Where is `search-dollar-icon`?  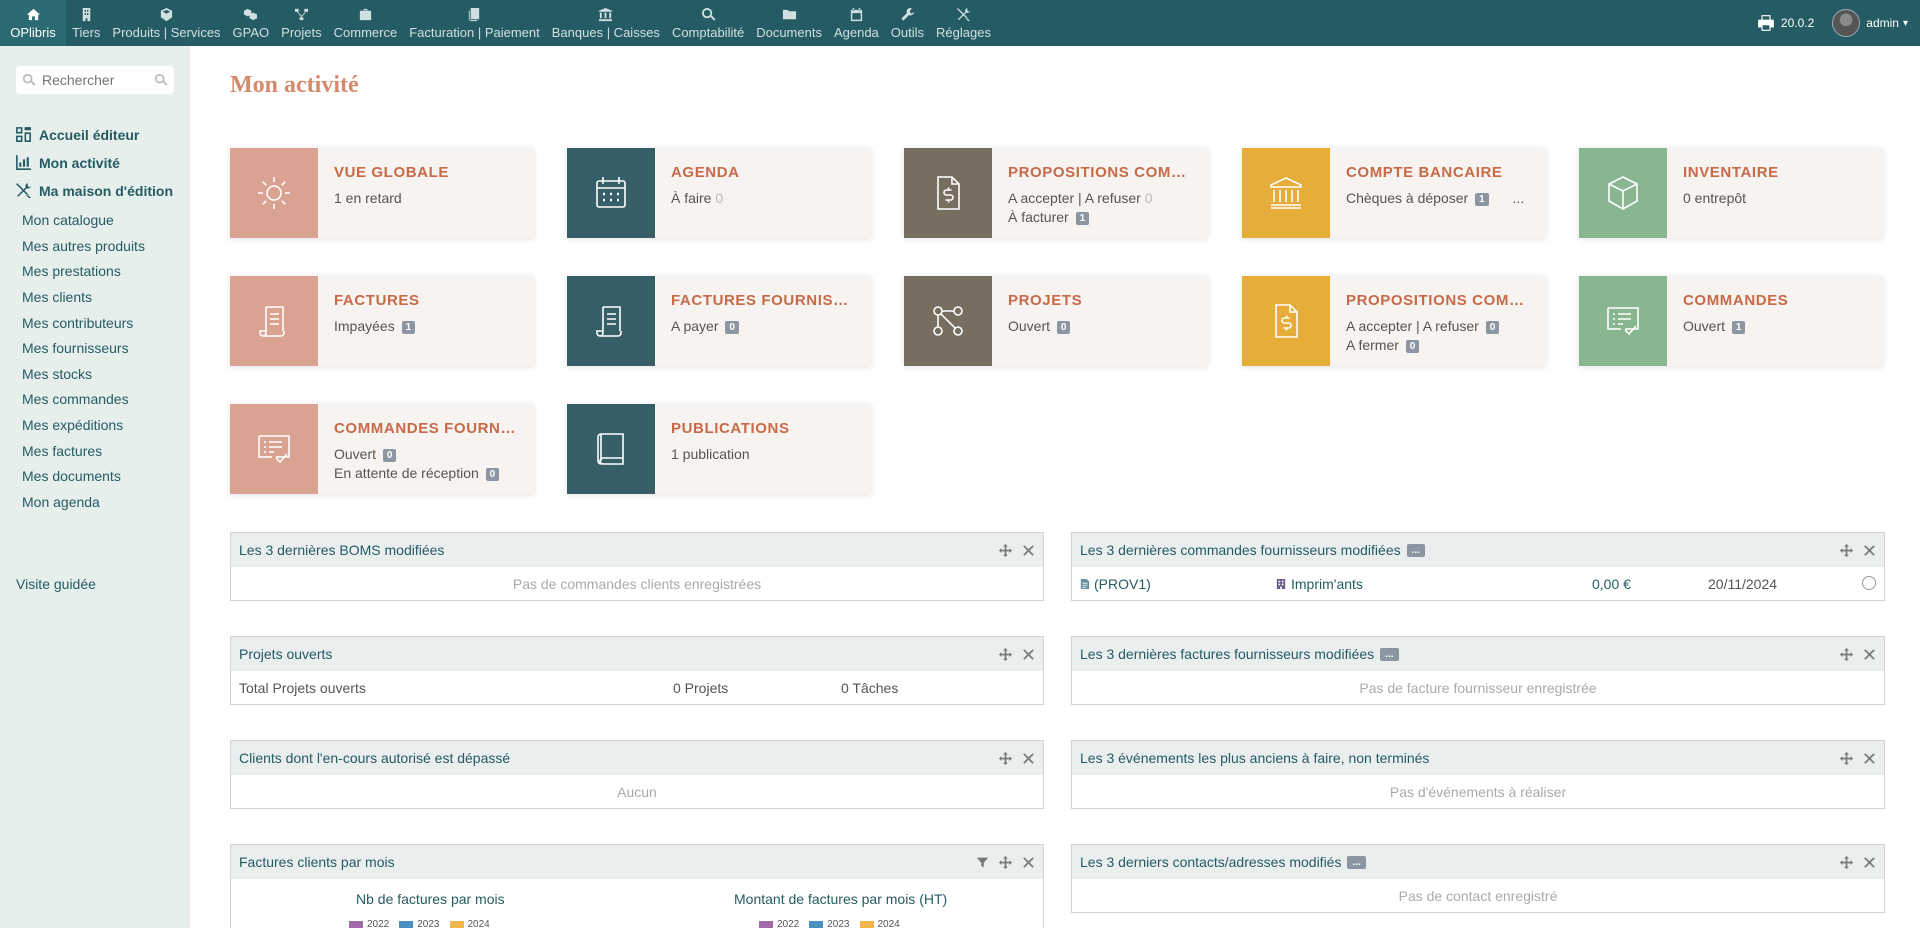 search-dollar-icon is located at coordinates (708, 14).